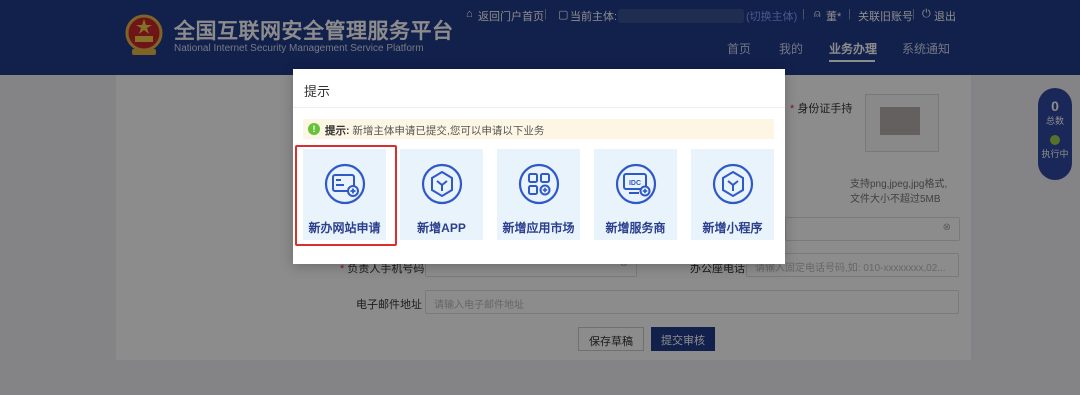 The height and width of the screenshot is (395, 1080). I want to click on app-cube-icon, so click(442, 184).